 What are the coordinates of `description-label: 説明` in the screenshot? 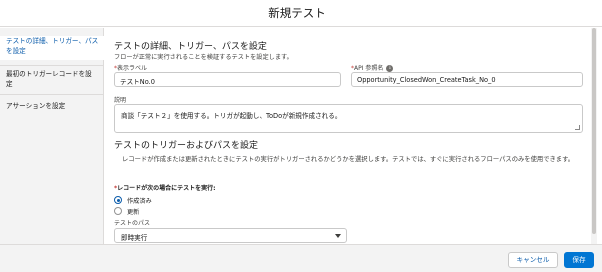 It's located at (120, 100).